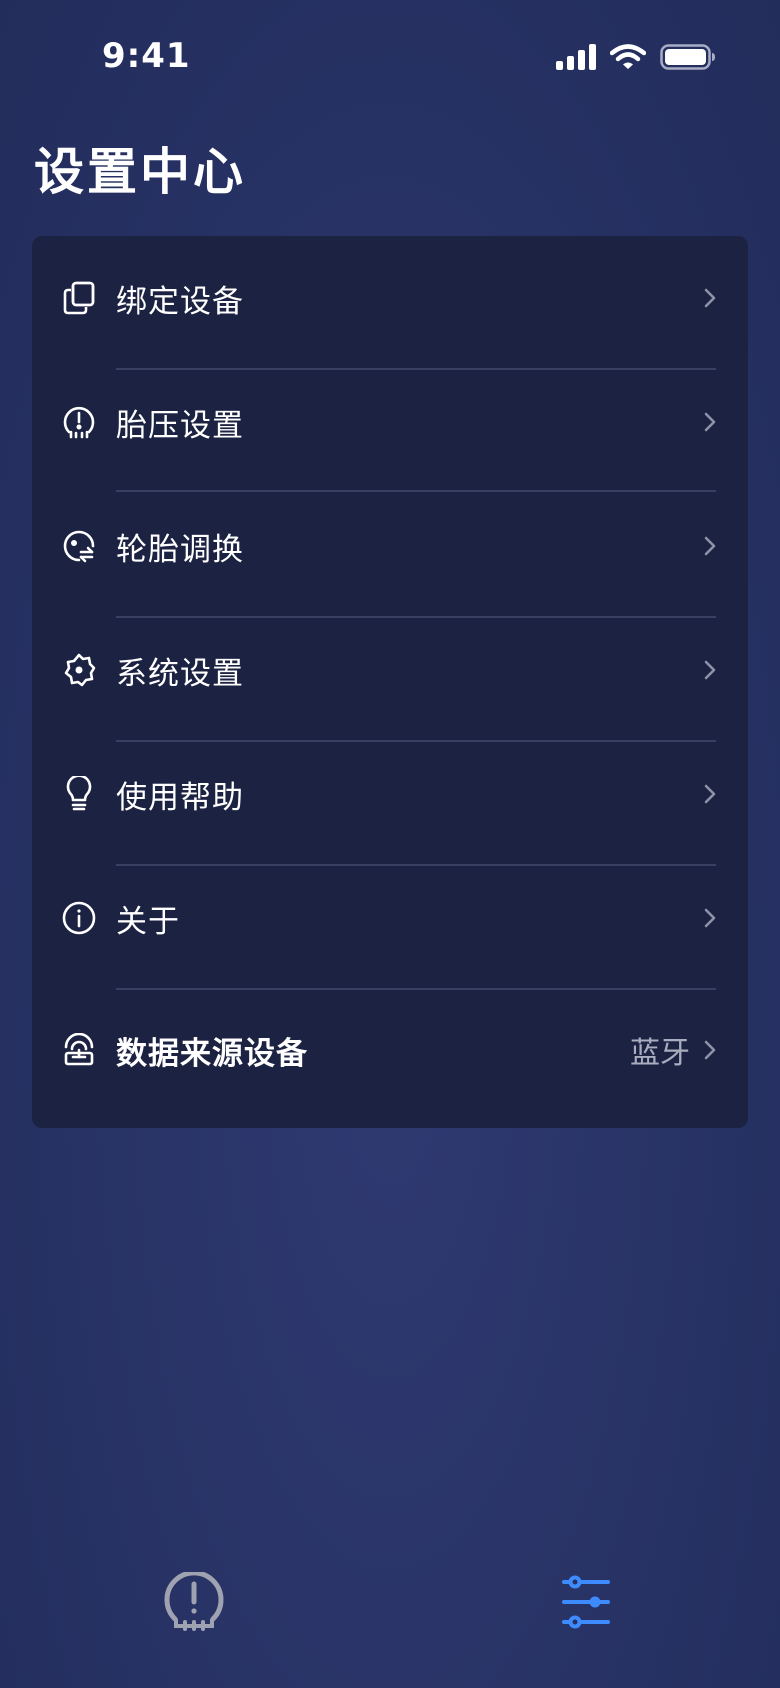 Image resolution: width=780 pixels, height=1688 pixels. I want to click on menu-item-label: 使用帮助, so click(180, 797).